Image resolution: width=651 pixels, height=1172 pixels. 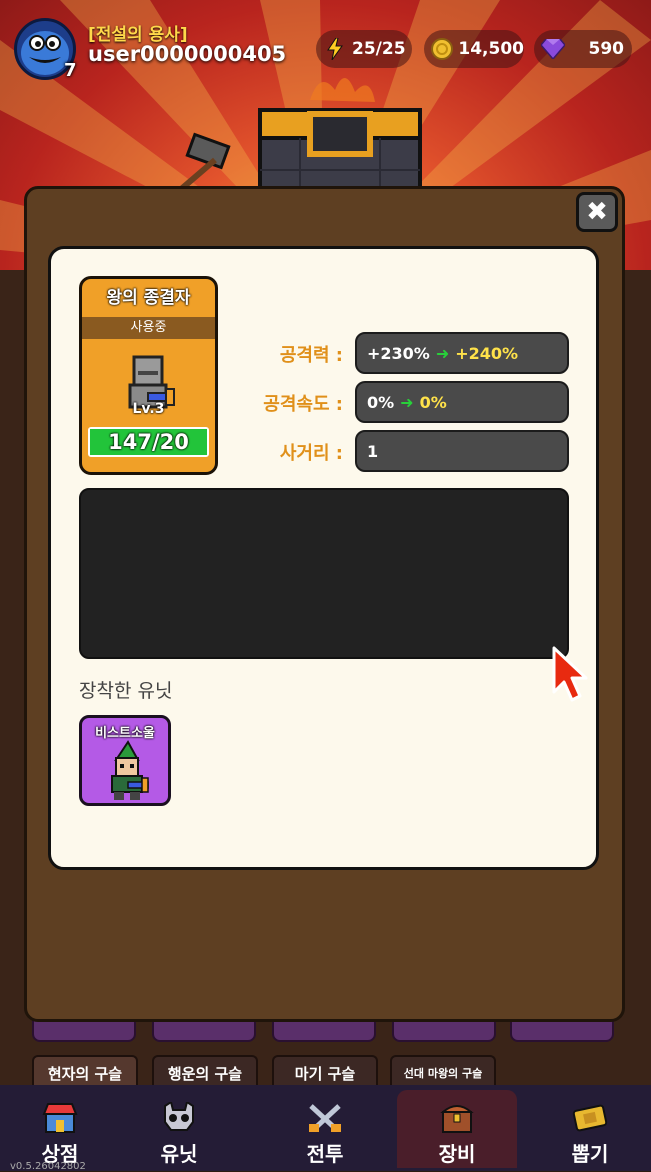 I want to click on nav-gacha-label: 뽑기, so click(x=590, y=1154).